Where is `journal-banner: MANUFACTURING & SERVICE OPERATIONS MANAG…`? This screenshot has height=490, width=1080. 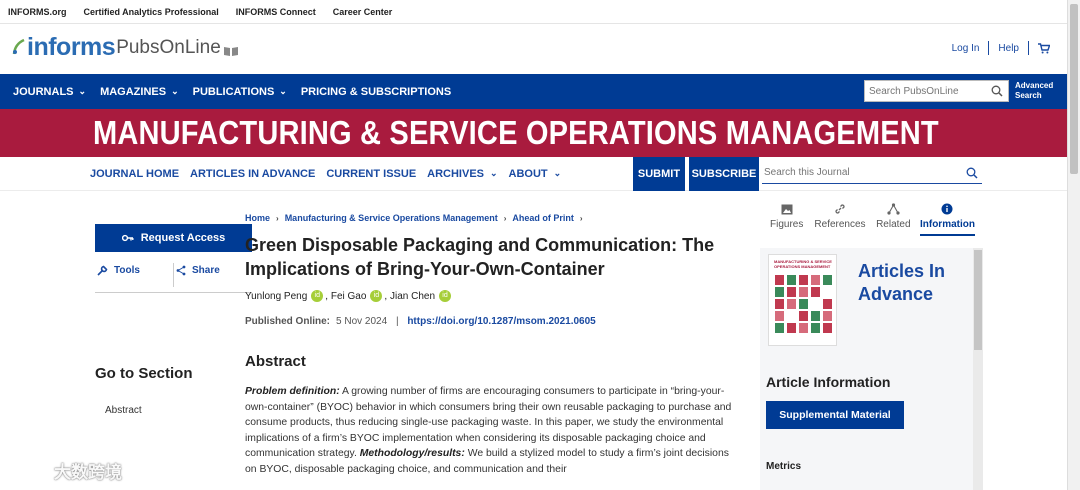
journal-banner: MANUFACTURING & SERVICE OPERATIONS MANAG… is located at coordinates (540, 133).